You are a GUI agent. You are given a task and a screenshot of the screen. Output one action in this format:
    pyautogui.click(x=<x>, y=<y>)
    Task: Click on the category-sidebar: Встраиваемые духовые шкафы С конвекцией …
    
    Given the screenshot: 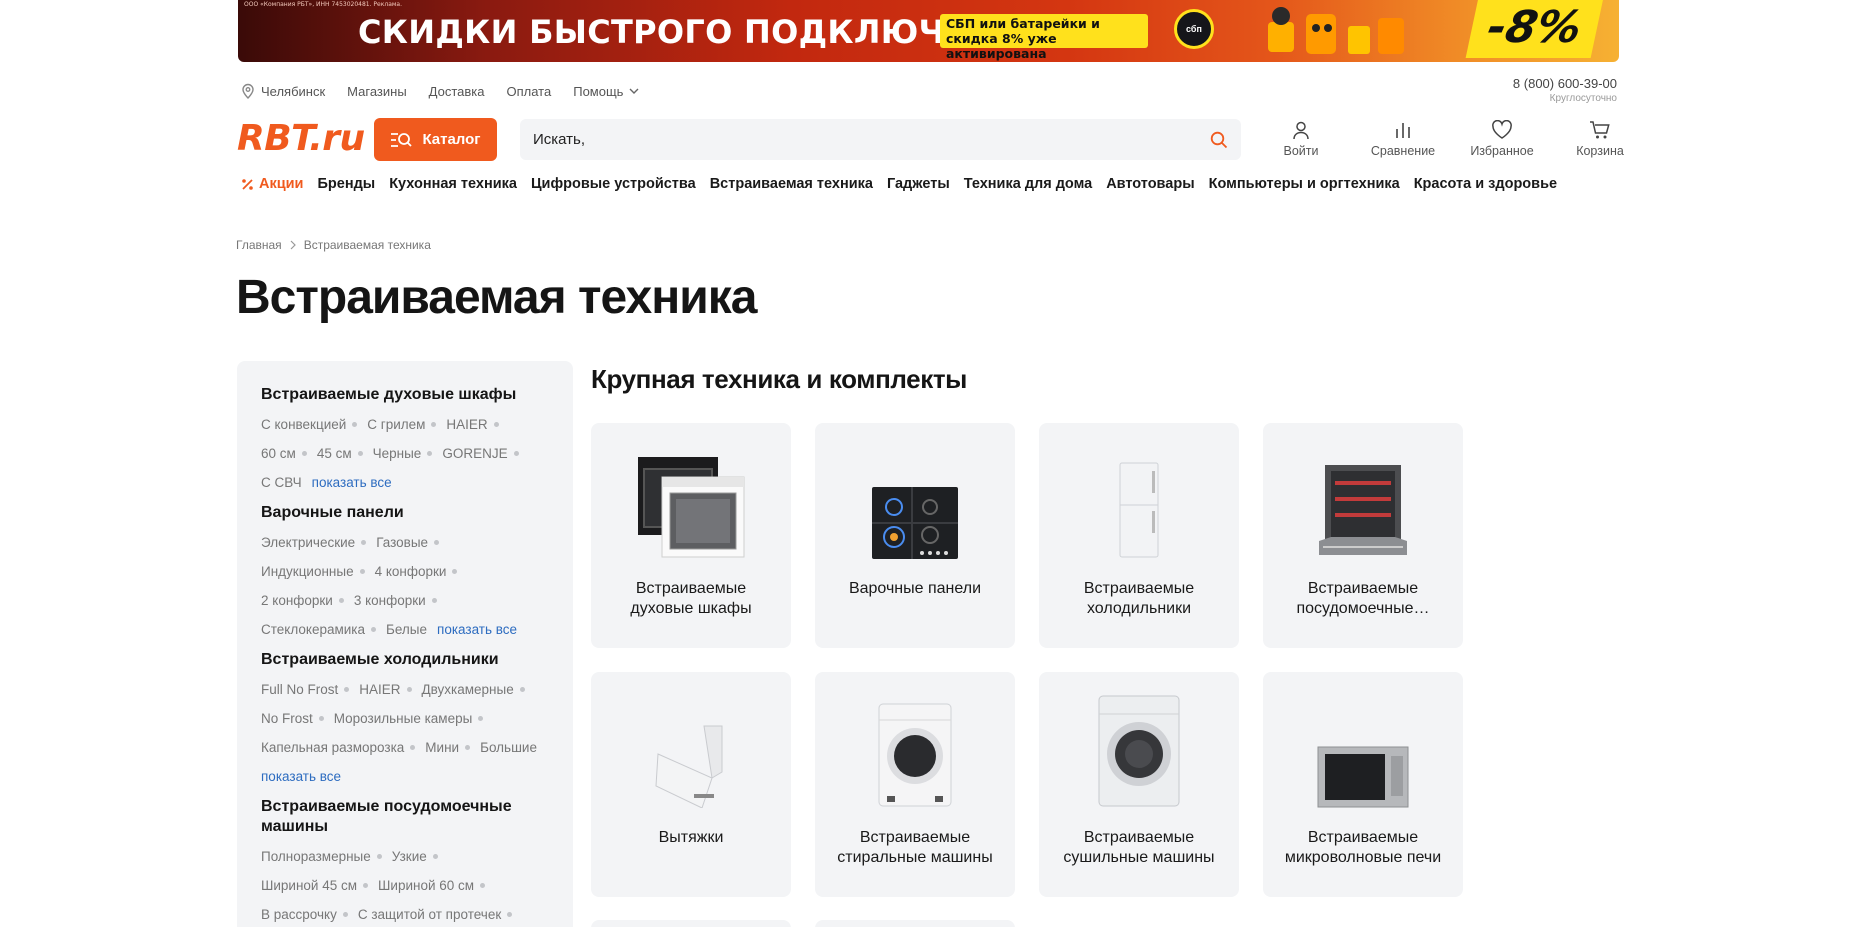 What is the action you would take?
    pyautogui.click(x=405, y=644)
    